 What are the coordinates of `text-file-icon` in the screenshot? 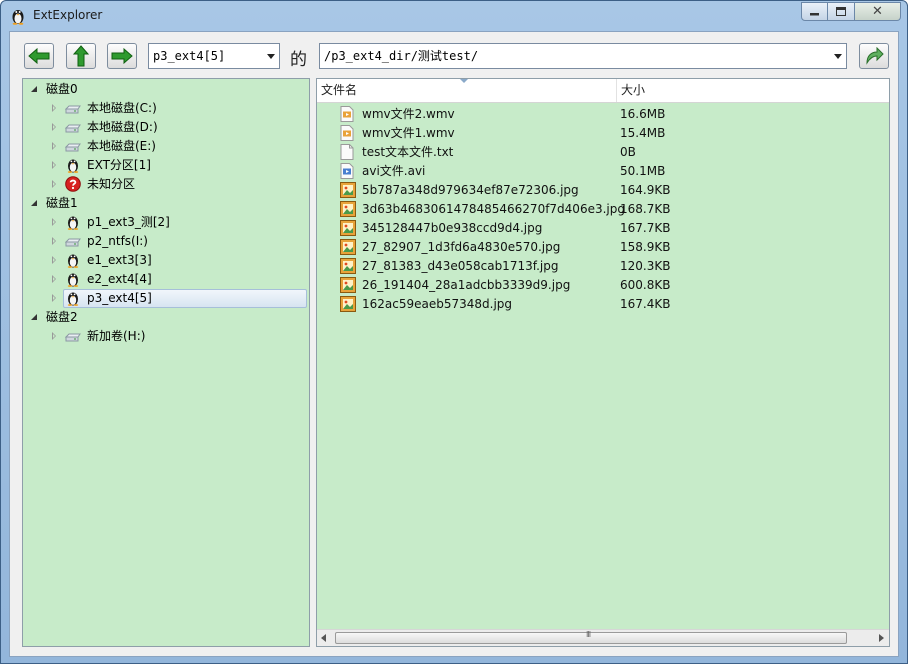 It's located at (348, 152).